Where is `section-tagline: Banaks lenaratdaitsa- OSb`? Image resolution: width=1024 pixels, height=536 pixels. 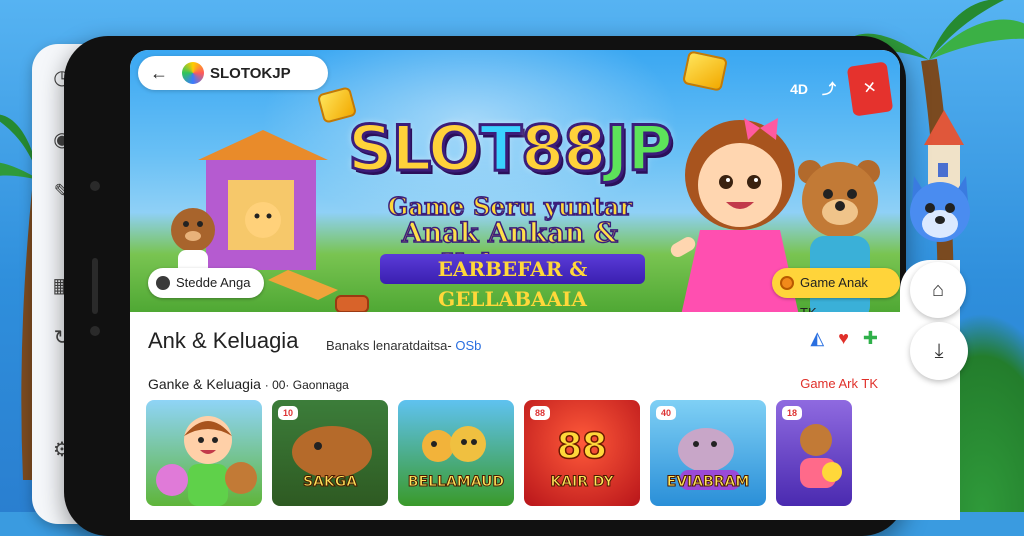 section-tagline: Banaks lenaratdaitsa- OSb is located at coordinates (403, 345).